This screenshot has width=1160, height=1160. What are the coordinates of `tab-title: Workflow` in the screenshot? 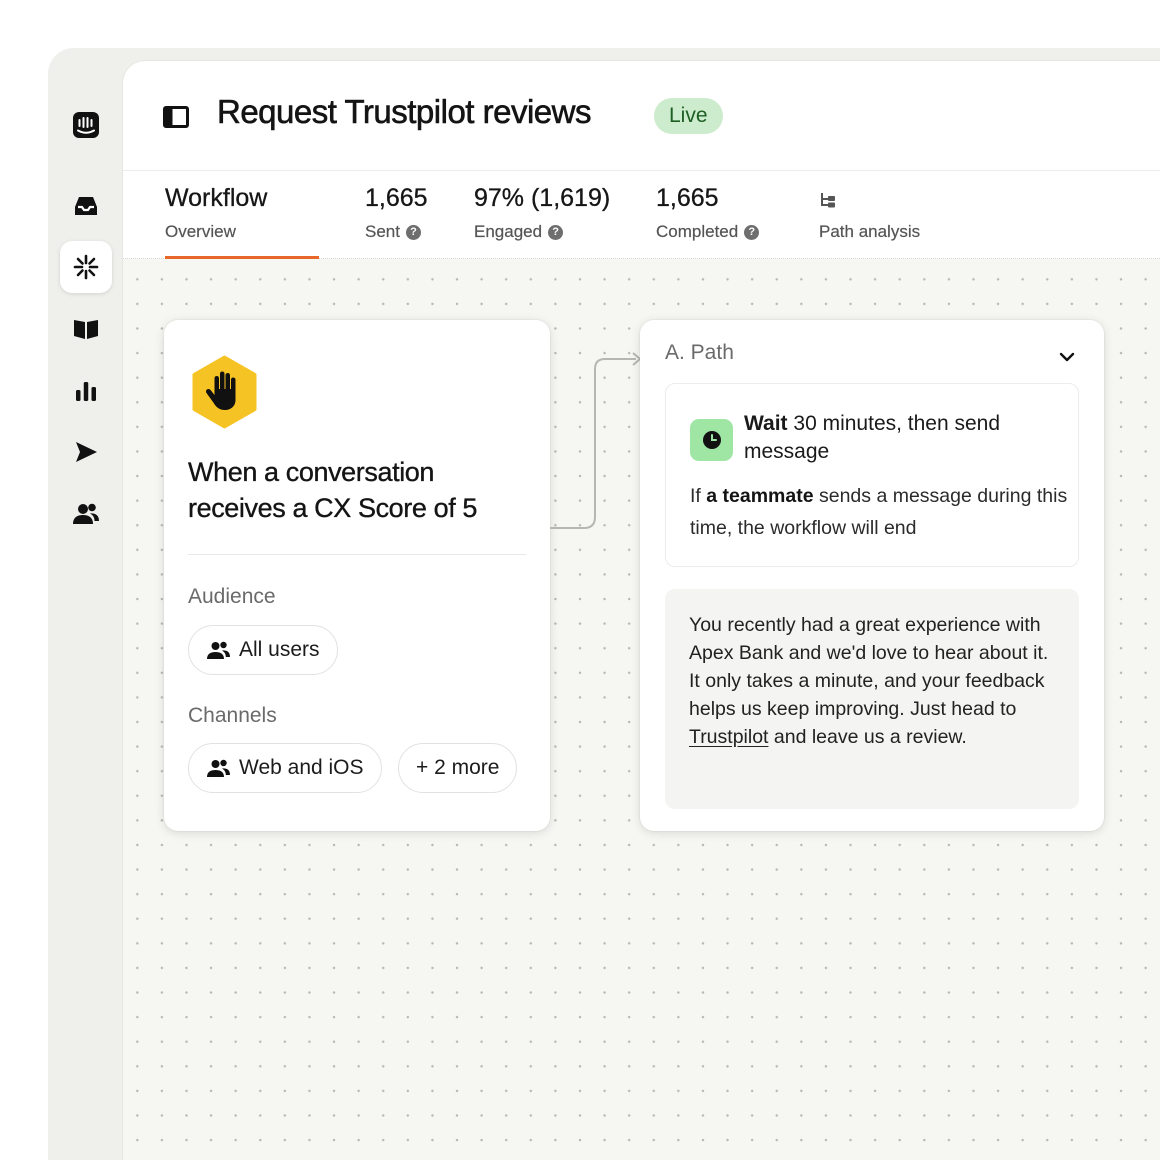 It's located at (216, 198).